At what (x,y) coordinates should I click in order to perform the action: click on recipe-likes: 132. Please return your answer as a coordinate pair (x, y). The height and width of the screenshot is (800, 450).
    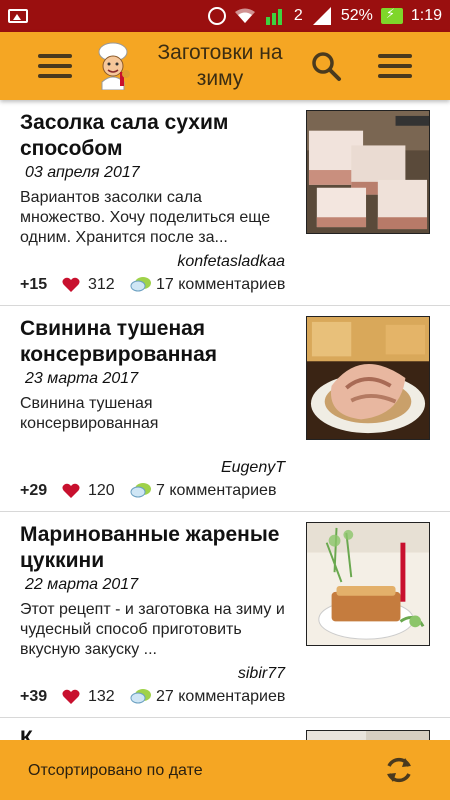
    Looking at the image, I should click on (101, 696).